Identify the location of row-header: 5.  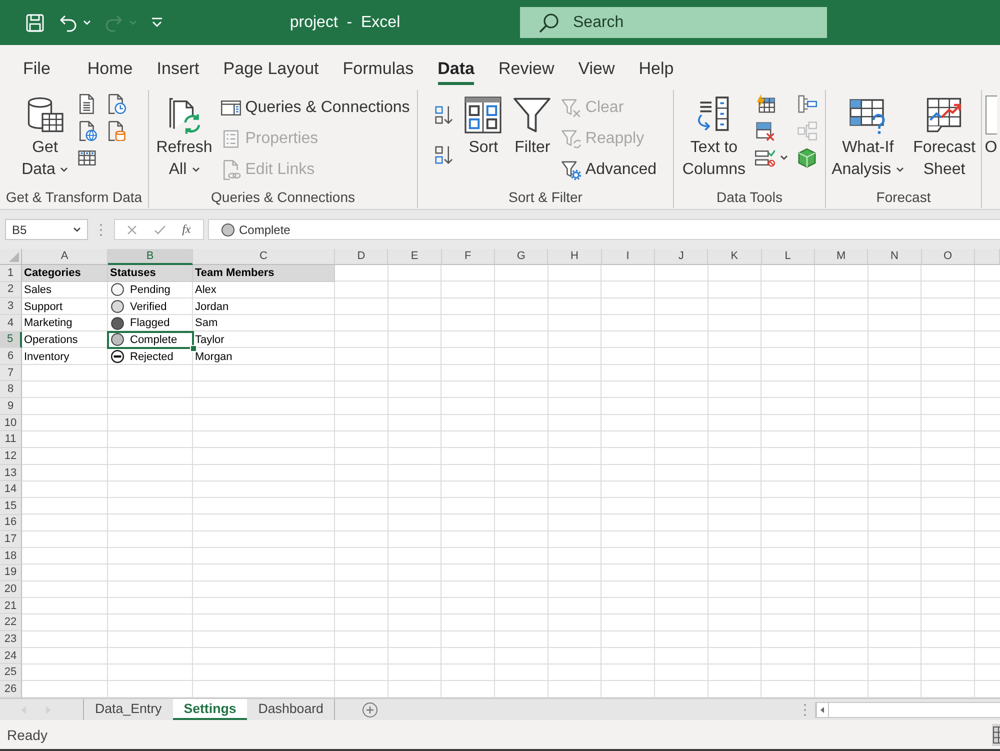
(11, 340).